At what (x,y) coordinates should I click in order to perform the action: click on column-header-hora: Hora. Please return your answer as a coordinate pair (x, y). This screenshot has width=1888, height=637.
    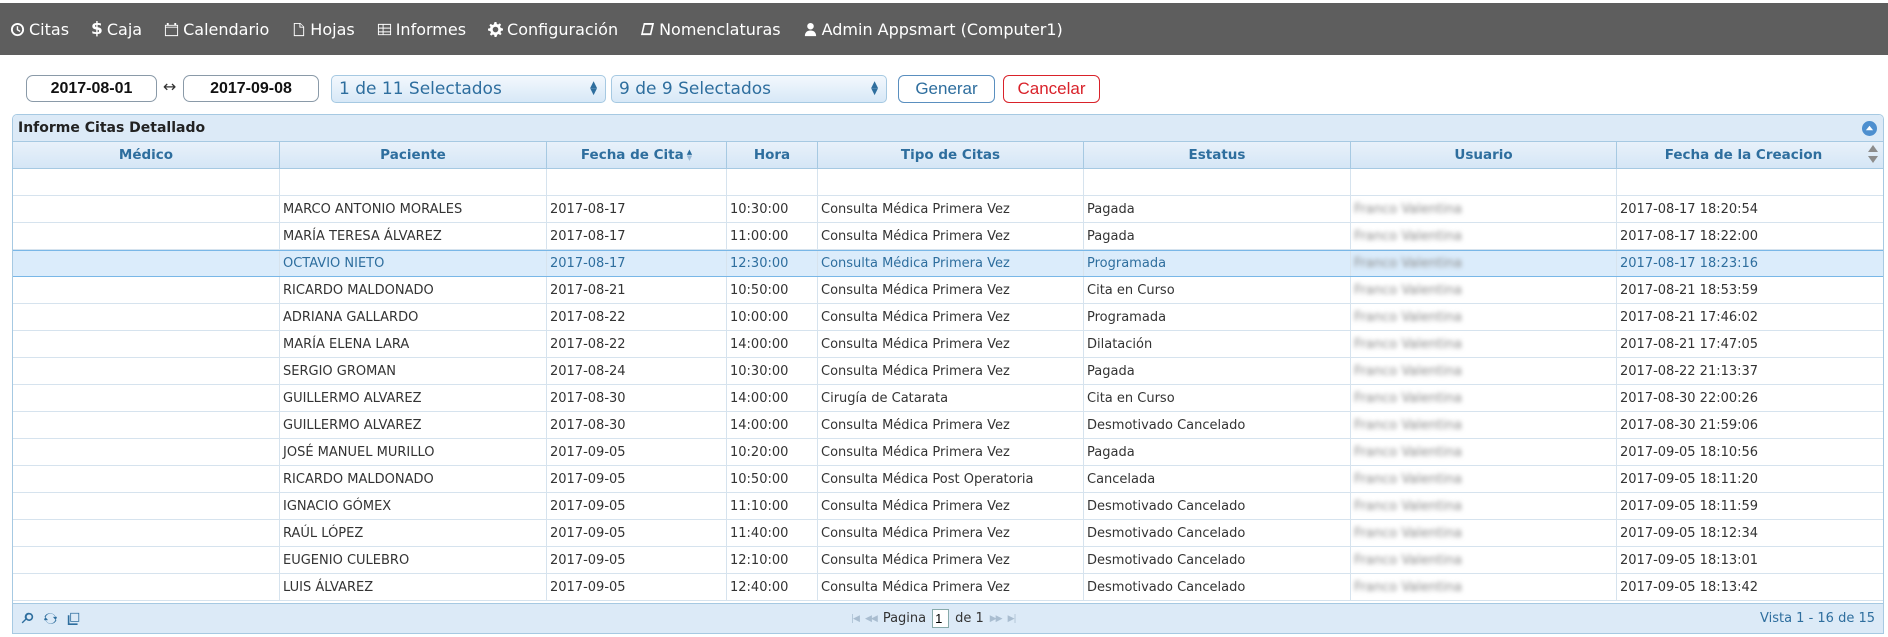
    Looking at the image, I should click on (772, 155).